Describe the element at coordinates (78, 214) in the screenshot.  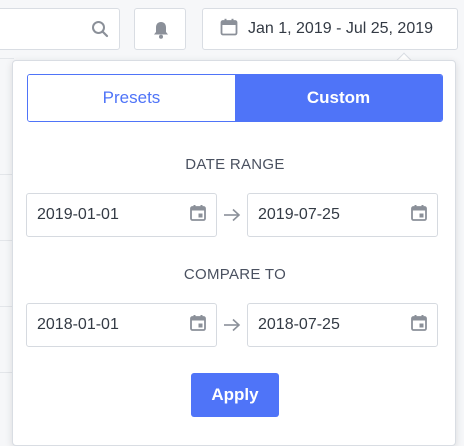
I see `date-range-start-value: 2019-01-01` at that location.